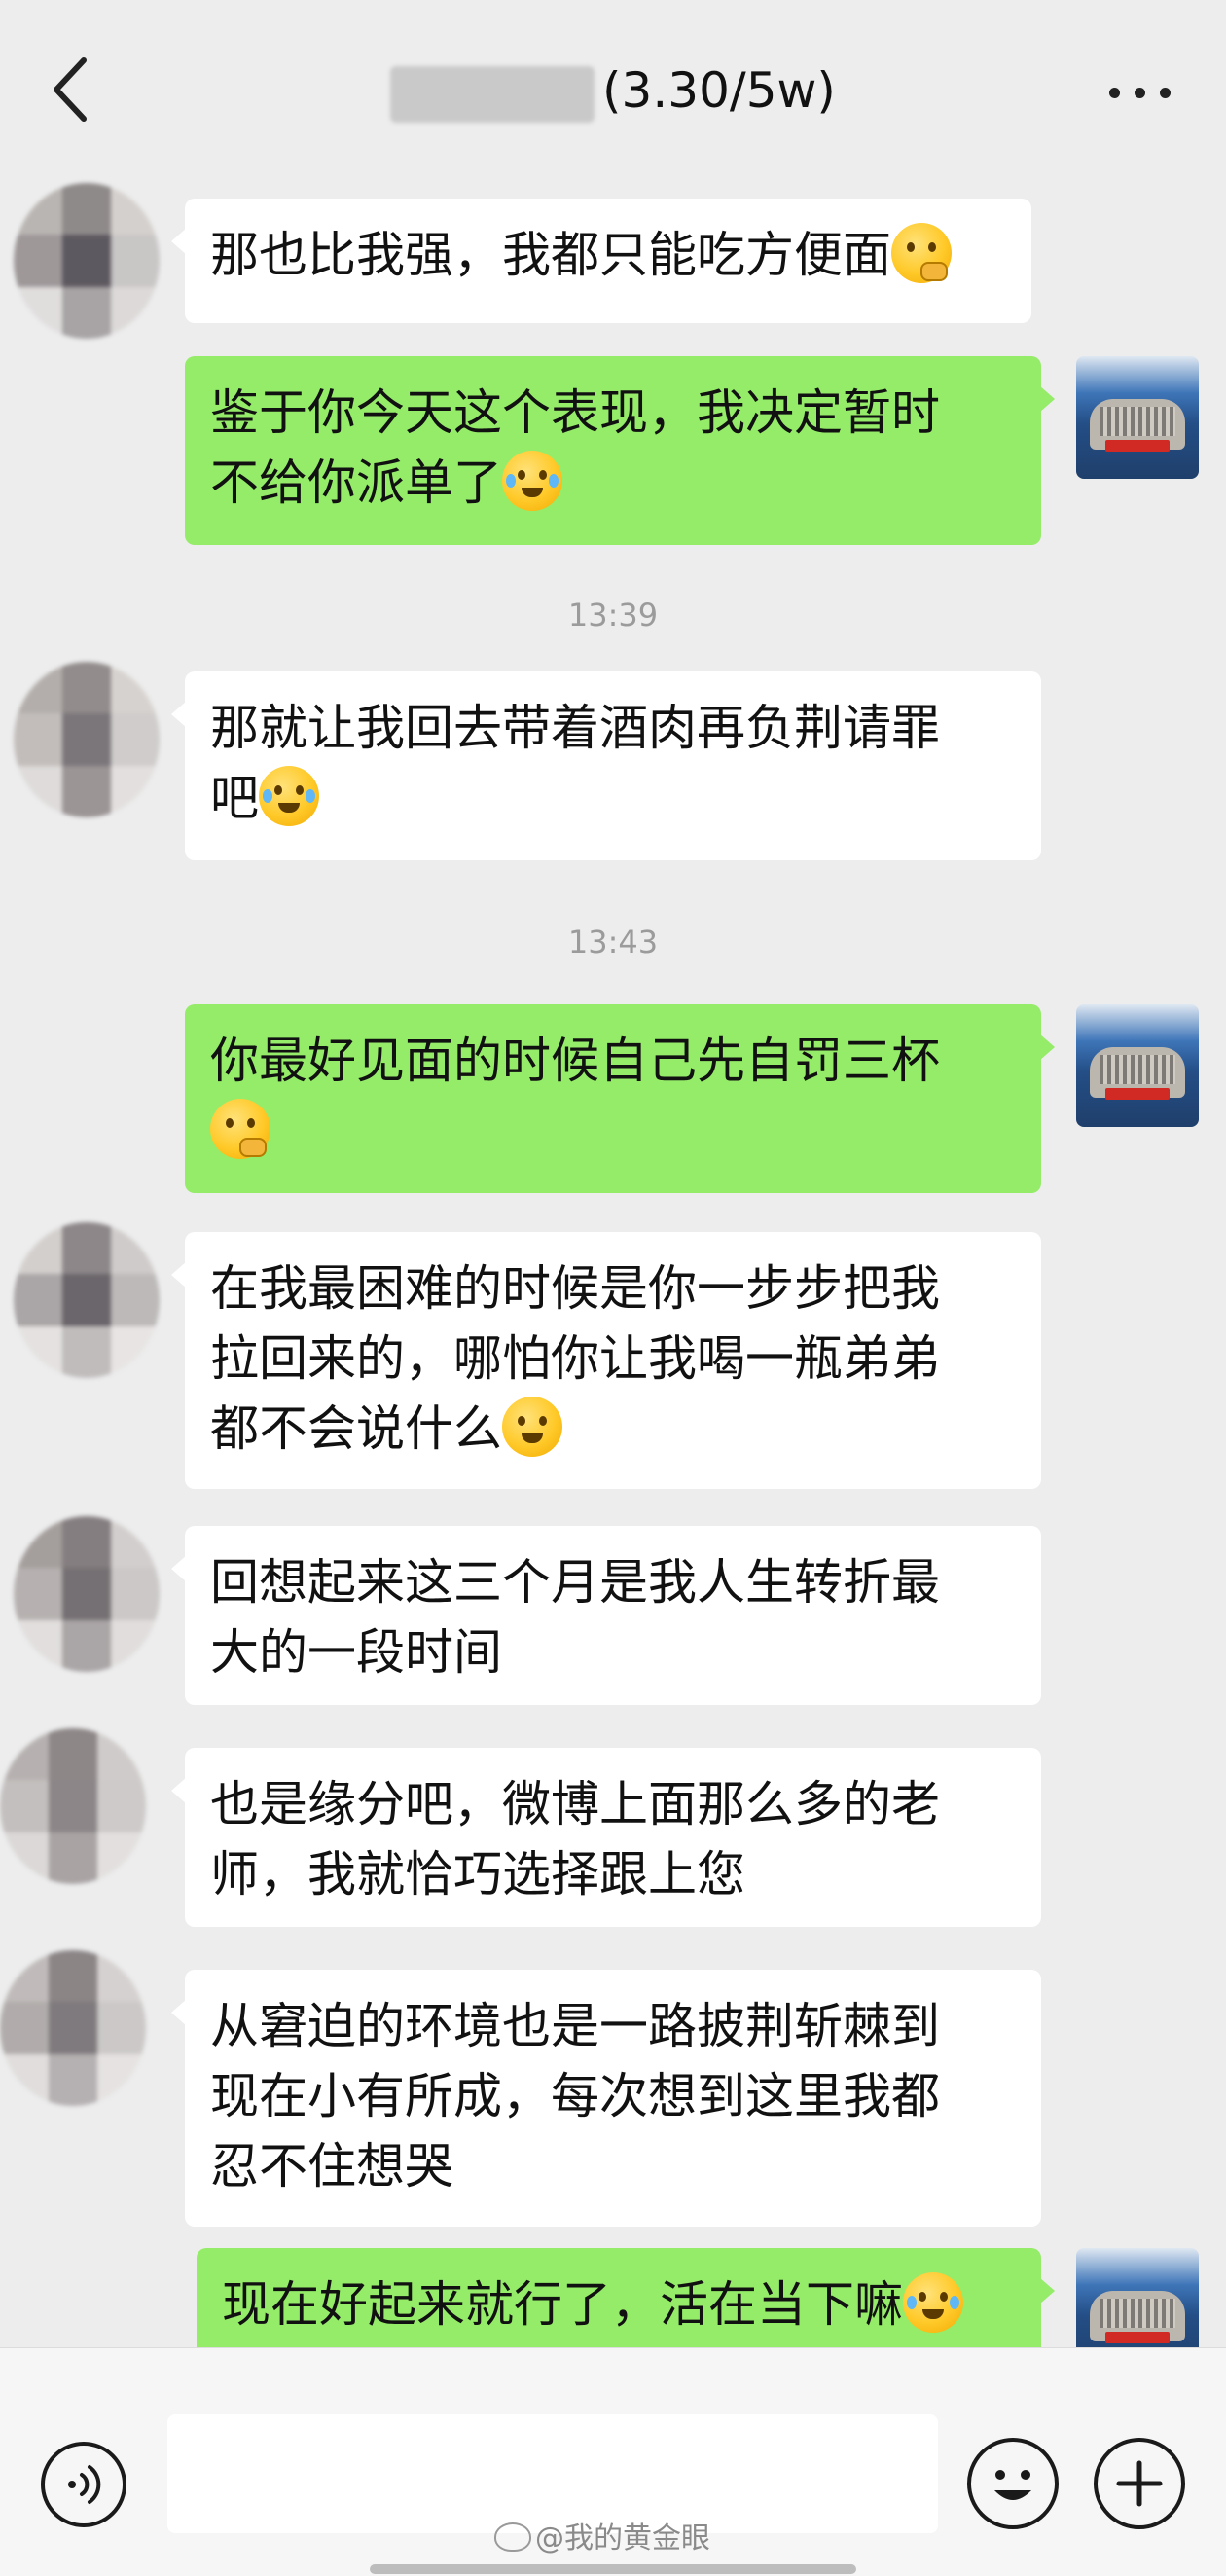  I want to click on emoji-button, so click(1013, 2483).